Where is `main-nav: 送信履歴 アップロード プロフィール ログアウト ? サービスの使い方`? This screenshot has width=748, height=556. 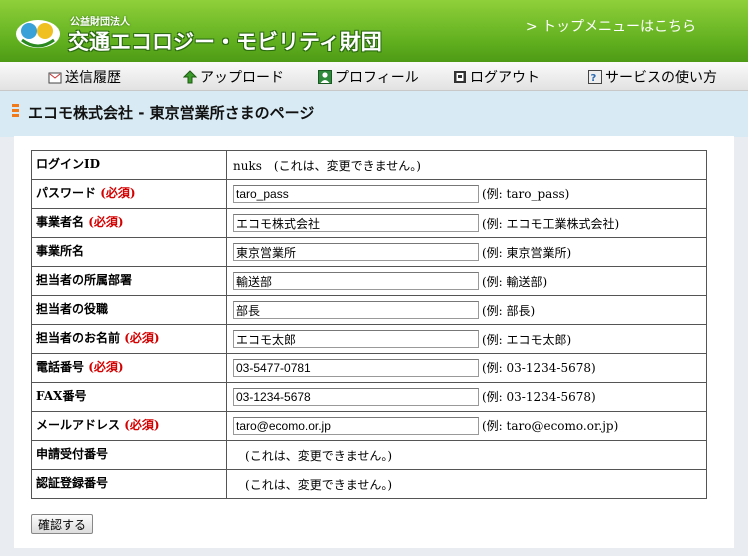 main-nav: 送信履歴 アップロード プロフィール ログアウト ? サービスの使い方 is located at coordinates (374, 76).